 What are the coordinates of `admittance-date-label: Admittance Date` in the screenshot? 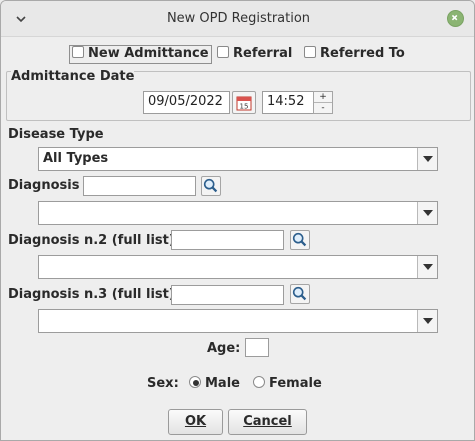 It's located at (73, 76).